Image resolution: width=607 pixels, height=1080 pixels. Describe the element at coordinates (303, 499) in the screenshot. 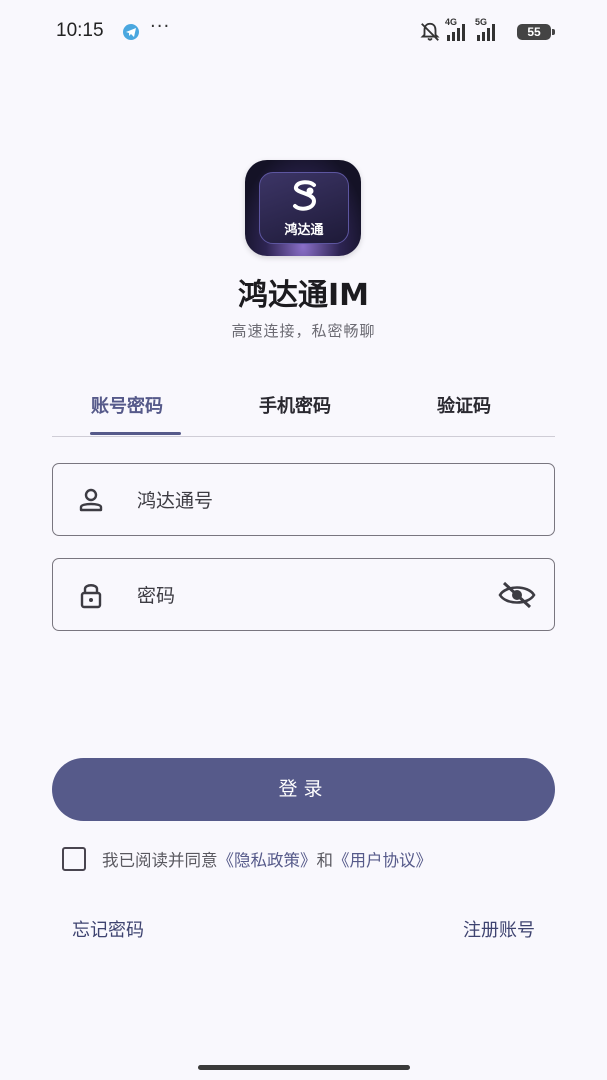

I see `account-field: 鸿达通号` at that location.